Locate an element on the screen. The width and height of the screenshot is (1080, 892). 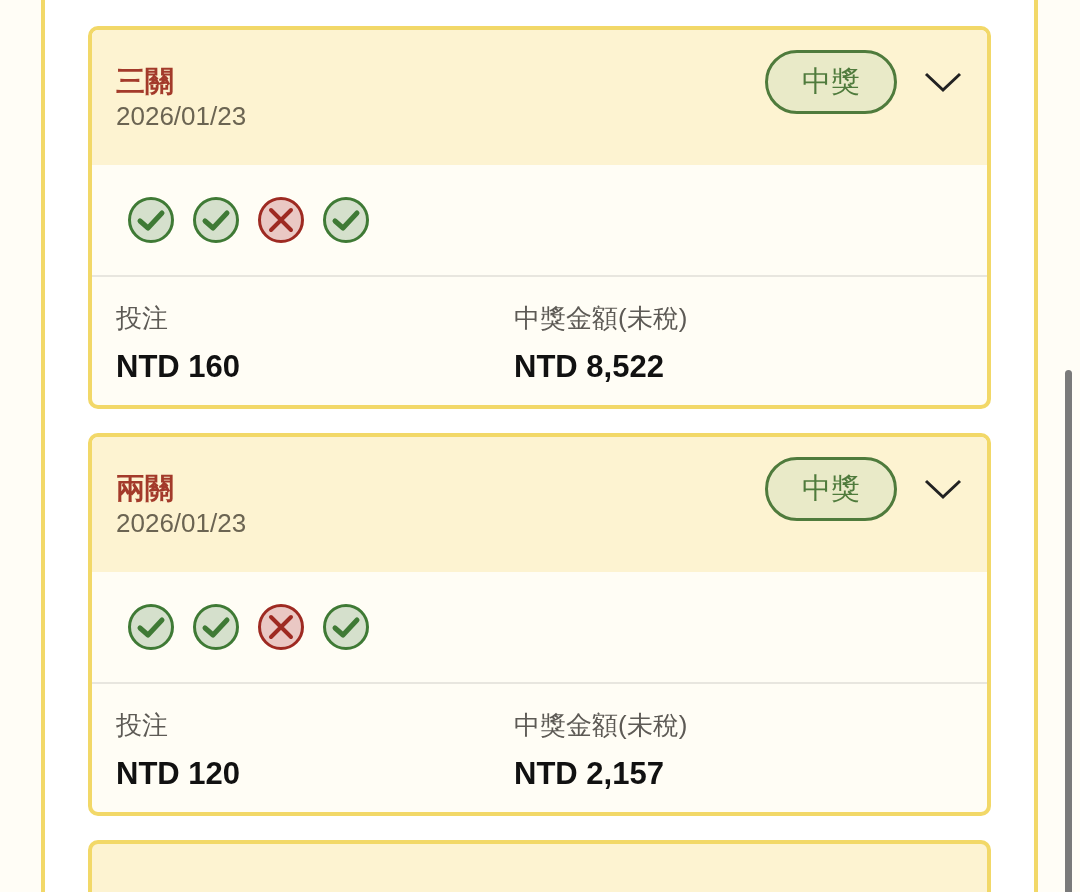
bet-title: 三關 is located at coordinates (145, 81).